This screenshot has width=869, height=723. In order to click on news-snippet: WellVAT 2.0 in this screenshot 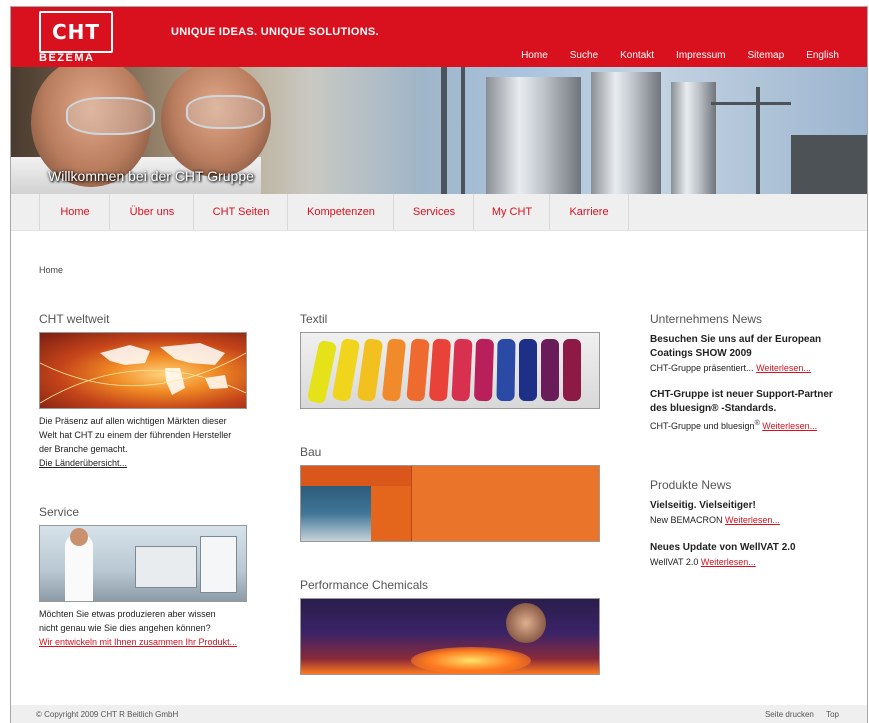, I will do `click(674, 562)`.